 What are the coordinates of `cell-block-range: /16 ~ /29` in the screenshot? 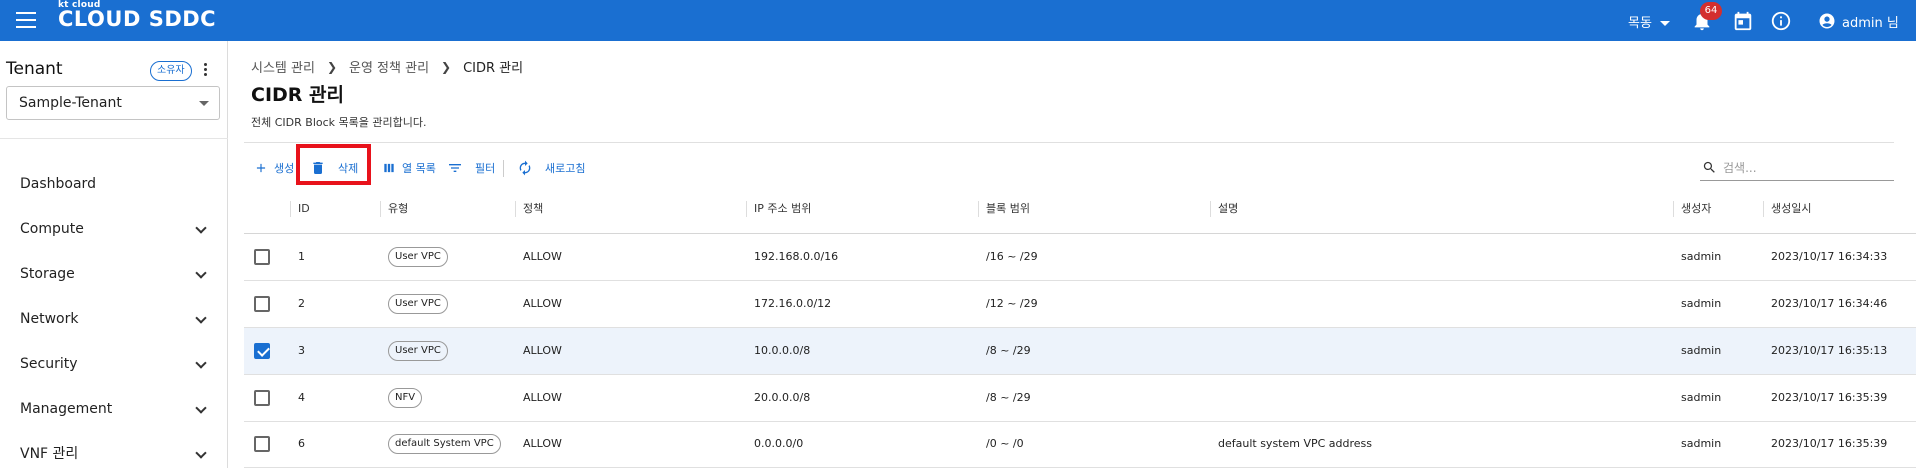 It's located at (1012, 256).